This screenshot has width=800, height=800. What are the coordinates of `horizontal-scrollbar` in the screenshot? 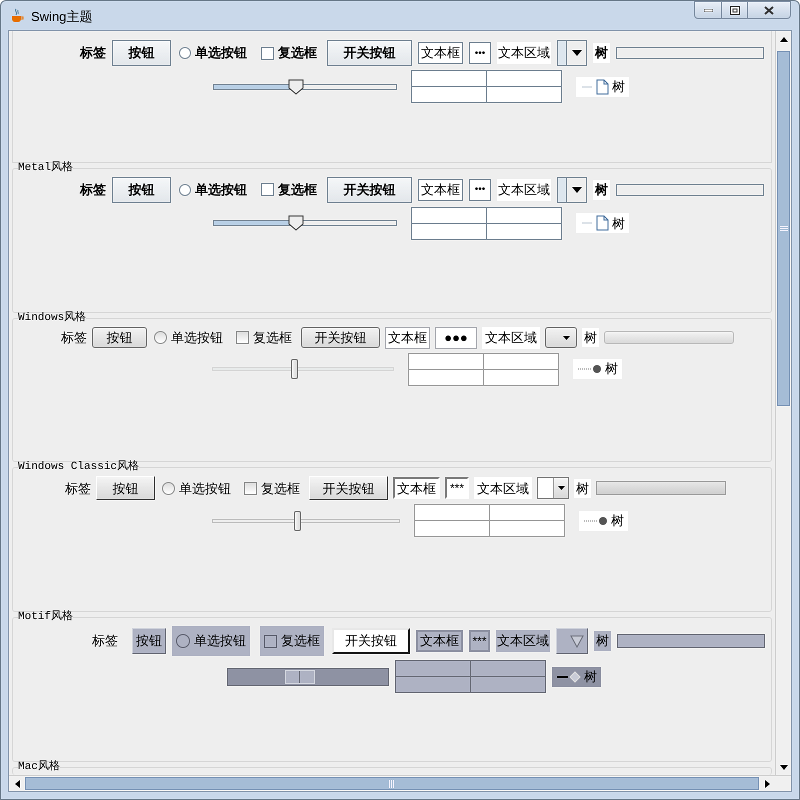 It's located at (400, 783).